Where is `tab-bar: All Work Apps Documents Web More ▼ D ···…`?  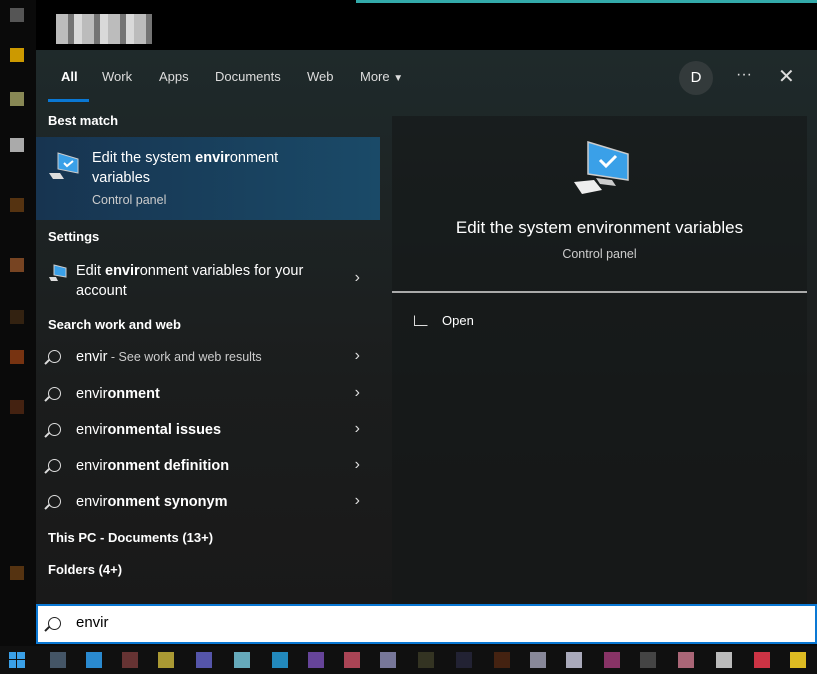
tab-bar: All Work Apps Documents Web More ▼ D ···… is located at coordinates (426, 76).